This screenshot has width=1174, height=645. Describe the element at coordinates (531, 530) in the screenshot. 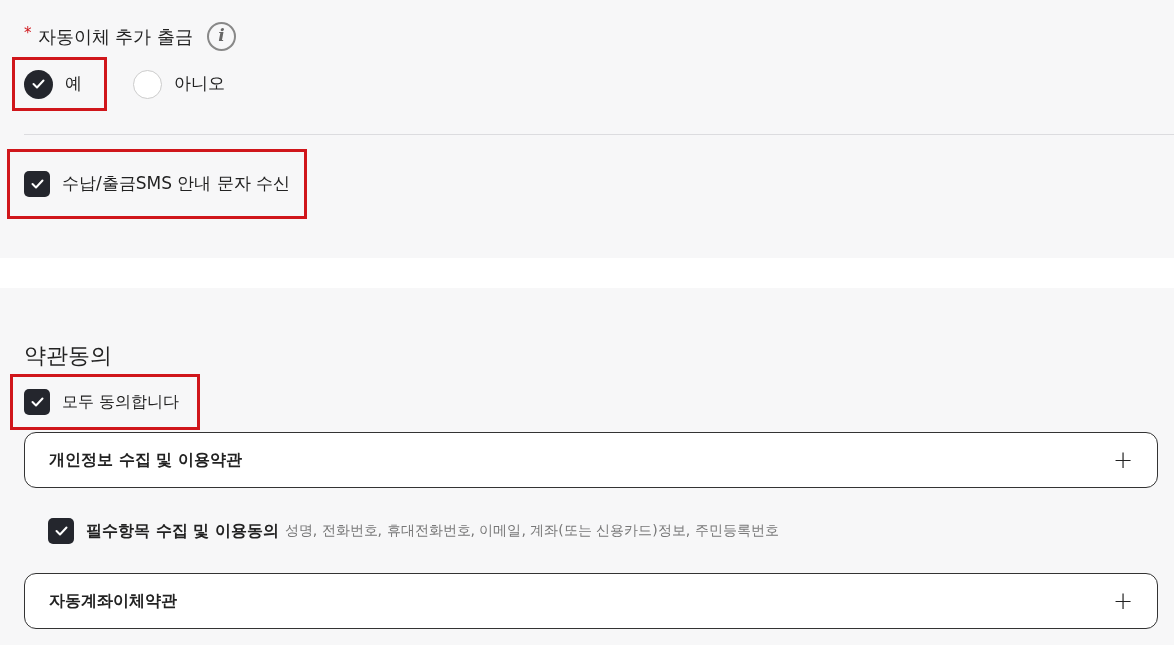

I see `consent-detail: 성명, 전화번호, 휴대전화번호, 이메일, 계좌(또는 신용카드)정보, 주민등록번호` at that location.